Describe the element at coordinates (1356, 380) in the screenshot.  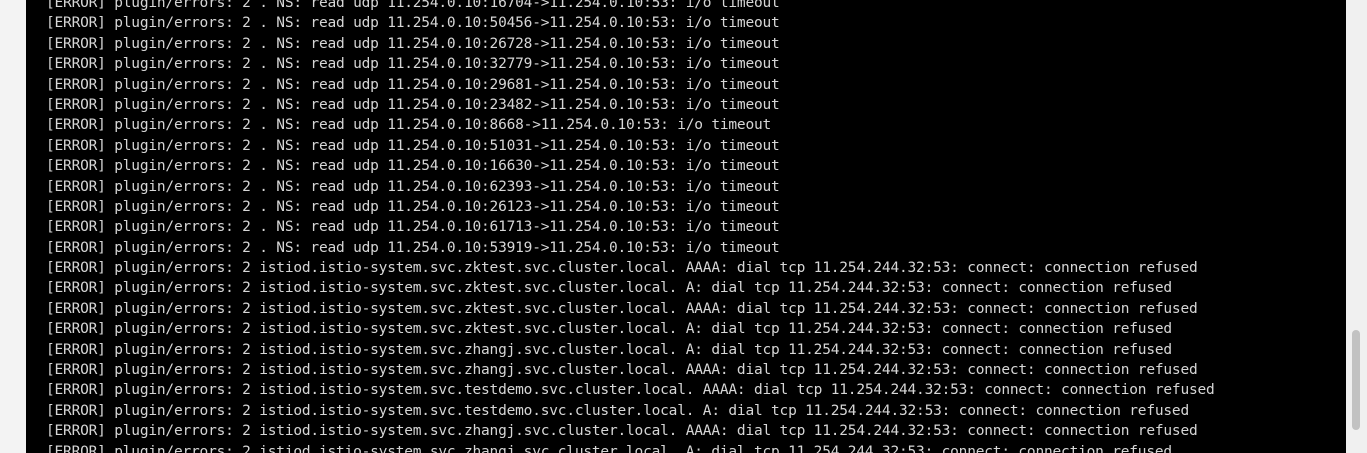
I see `scrollbar-thumb` at that location.